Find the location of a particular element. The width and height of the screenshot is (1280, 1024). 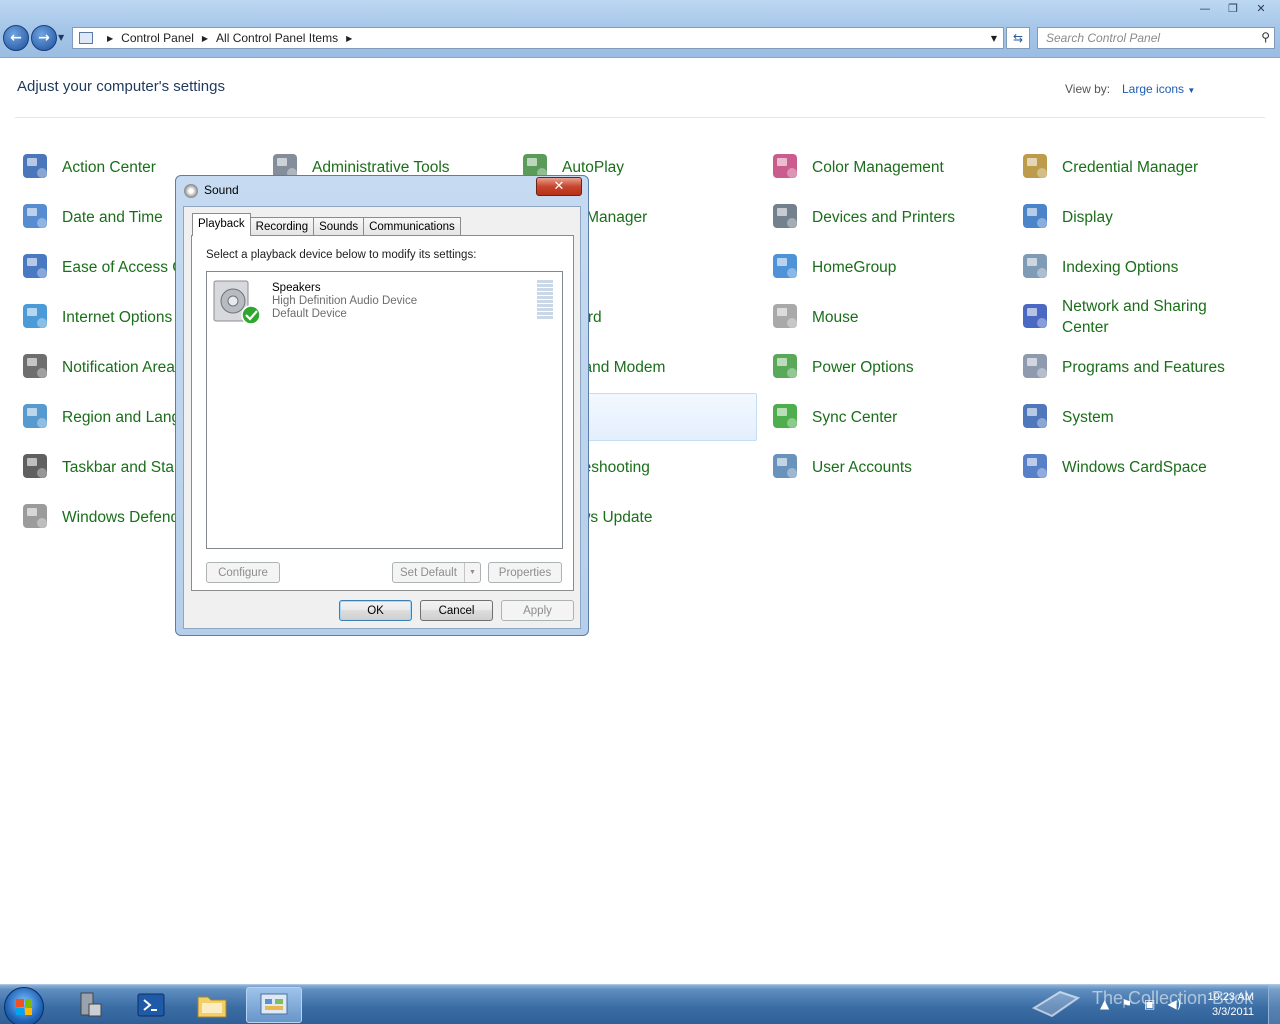

maximize-button: ❐ is located at coordinates (1233, 8).